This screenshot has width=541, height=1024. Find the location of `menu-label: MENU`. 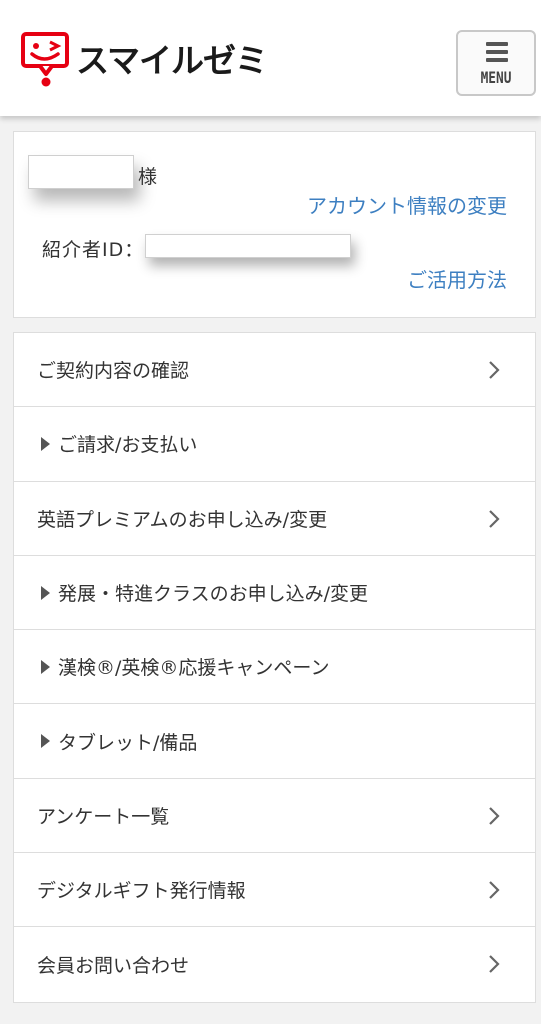

menu-label: MENU is located at coordinates (496, 77).